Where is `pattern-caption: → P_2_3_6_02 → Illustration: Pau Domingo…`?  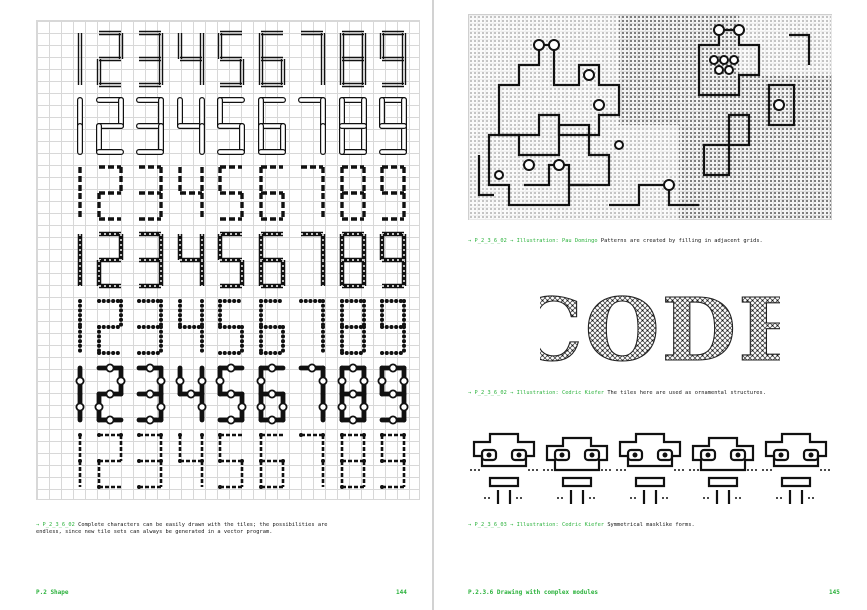
pattern-caption: → P_2_3_6_02 → Illustration: Pau Domingo… is located at coordinates (628, 241).